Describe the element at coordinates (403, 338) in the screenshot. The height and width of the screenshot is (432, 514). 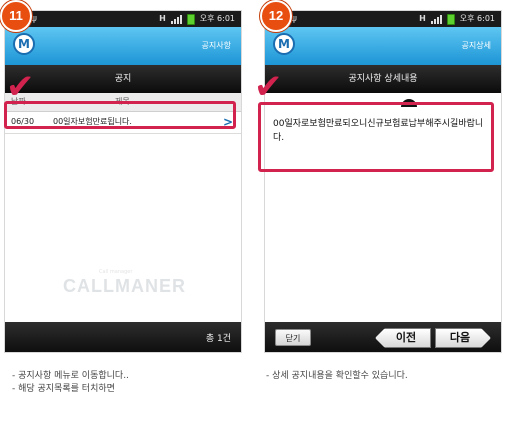
I see `previous-button: 이전` at that location.